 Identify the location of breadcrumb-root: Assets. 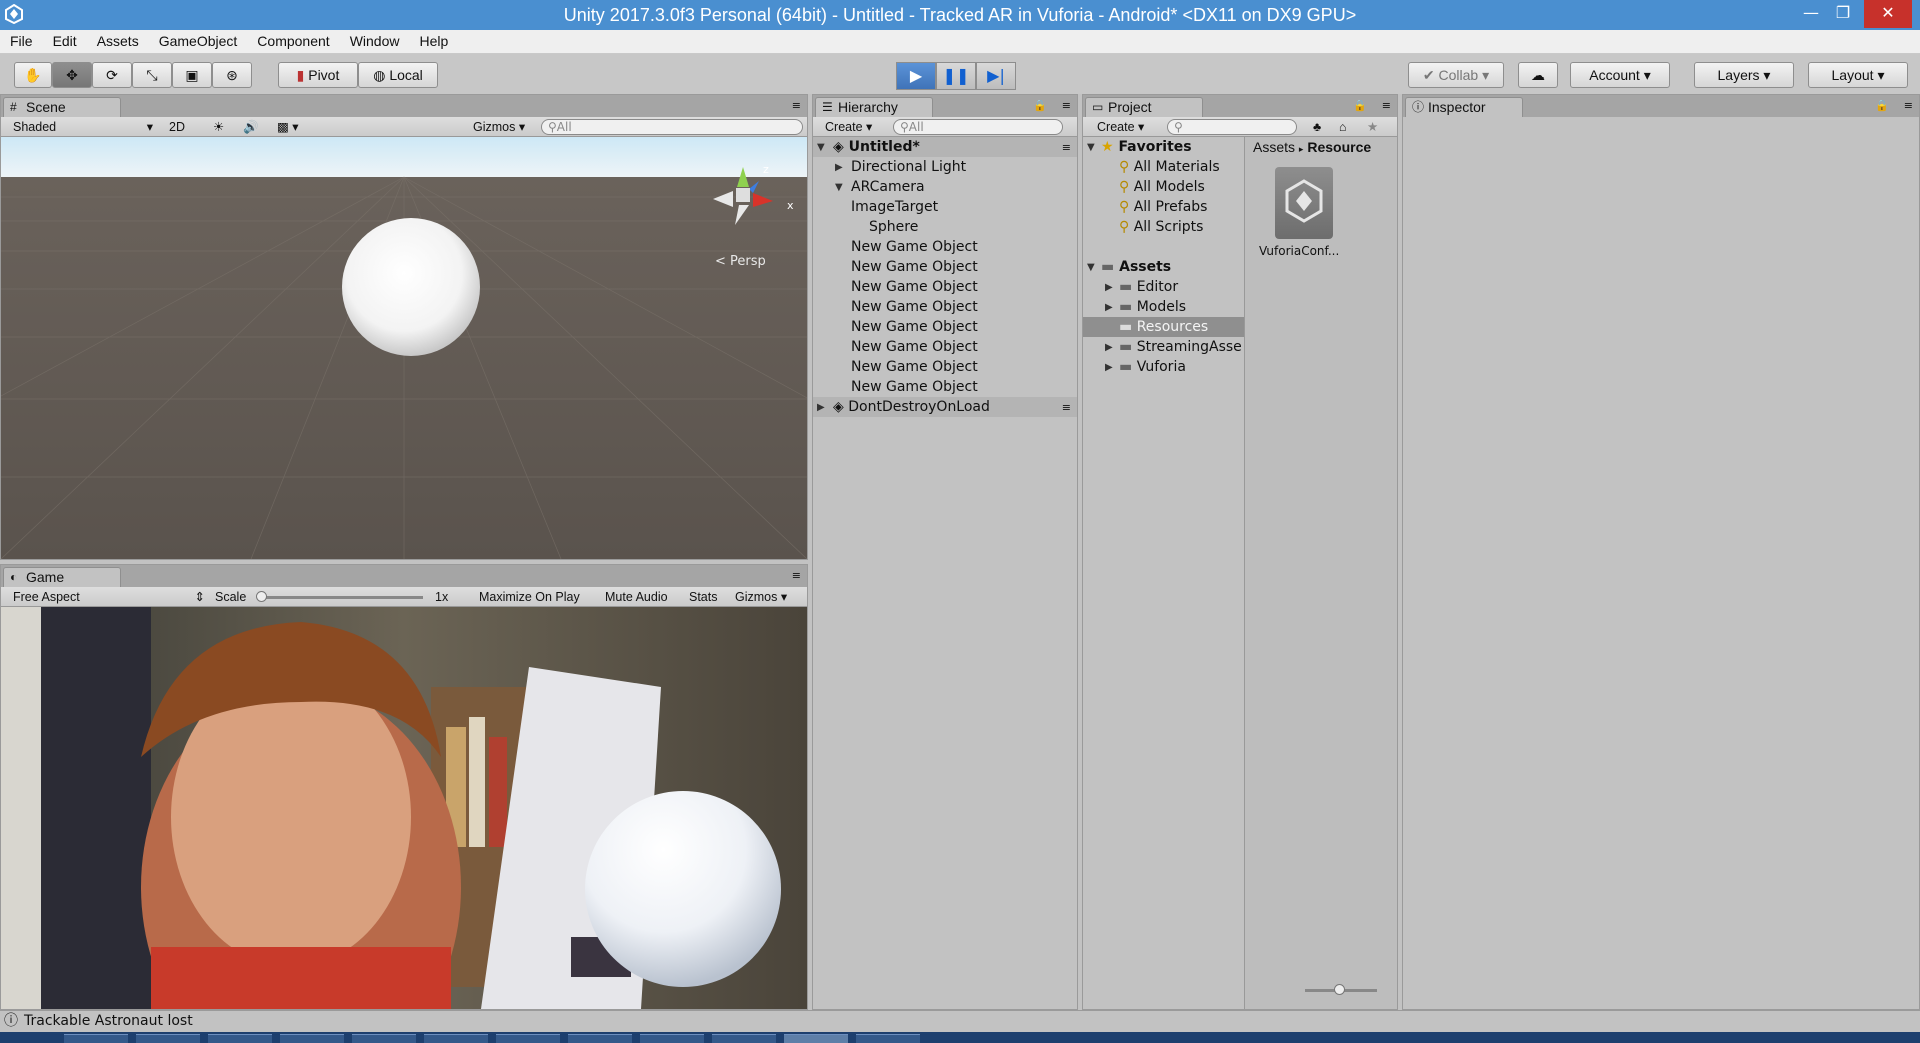
(1274, 147).